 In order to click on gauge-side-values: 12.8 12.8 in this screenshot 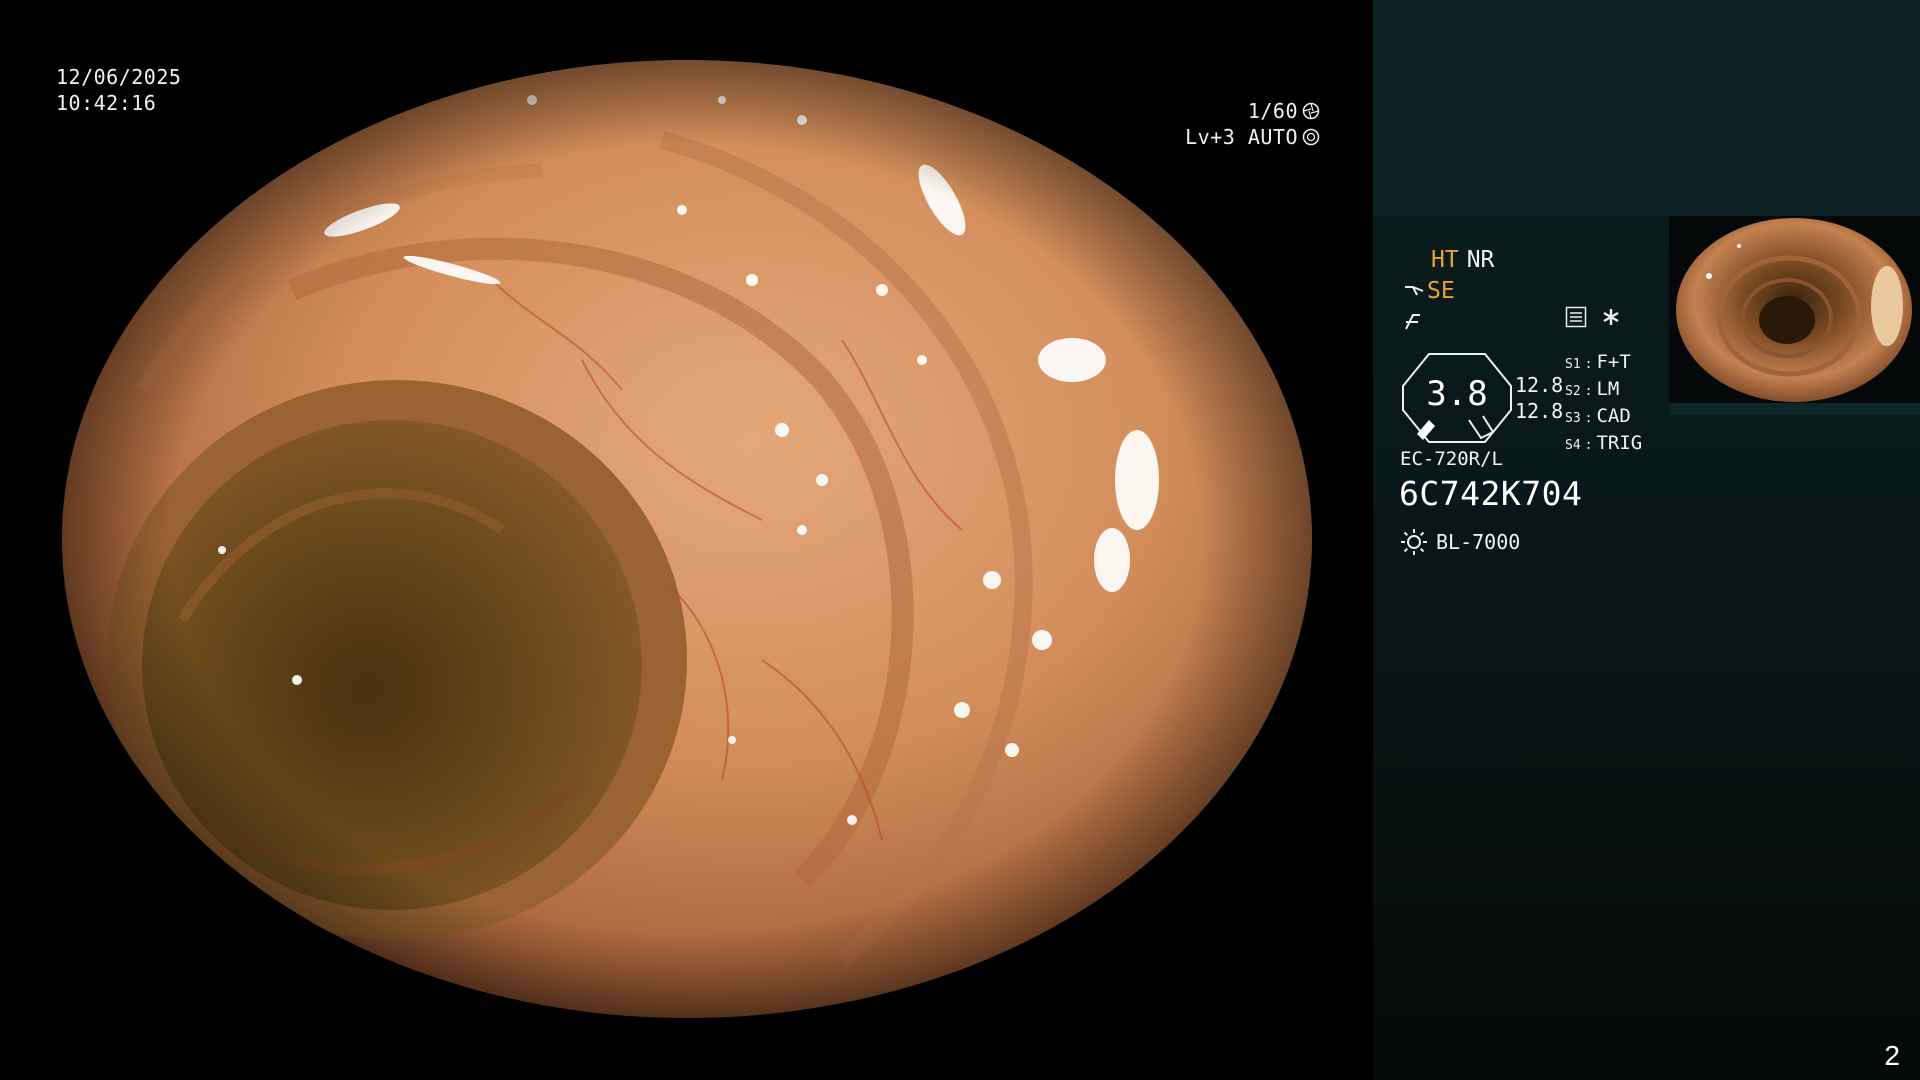, I will do `click(1539, 398)`.